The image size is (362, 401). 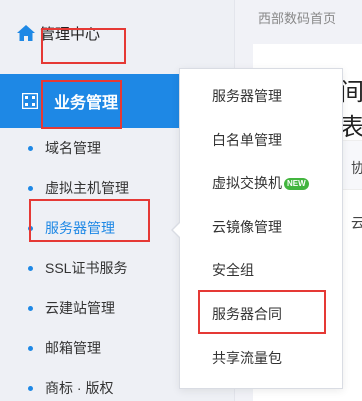 I want to click on page-title: 间表, so click(x=351, y=110).